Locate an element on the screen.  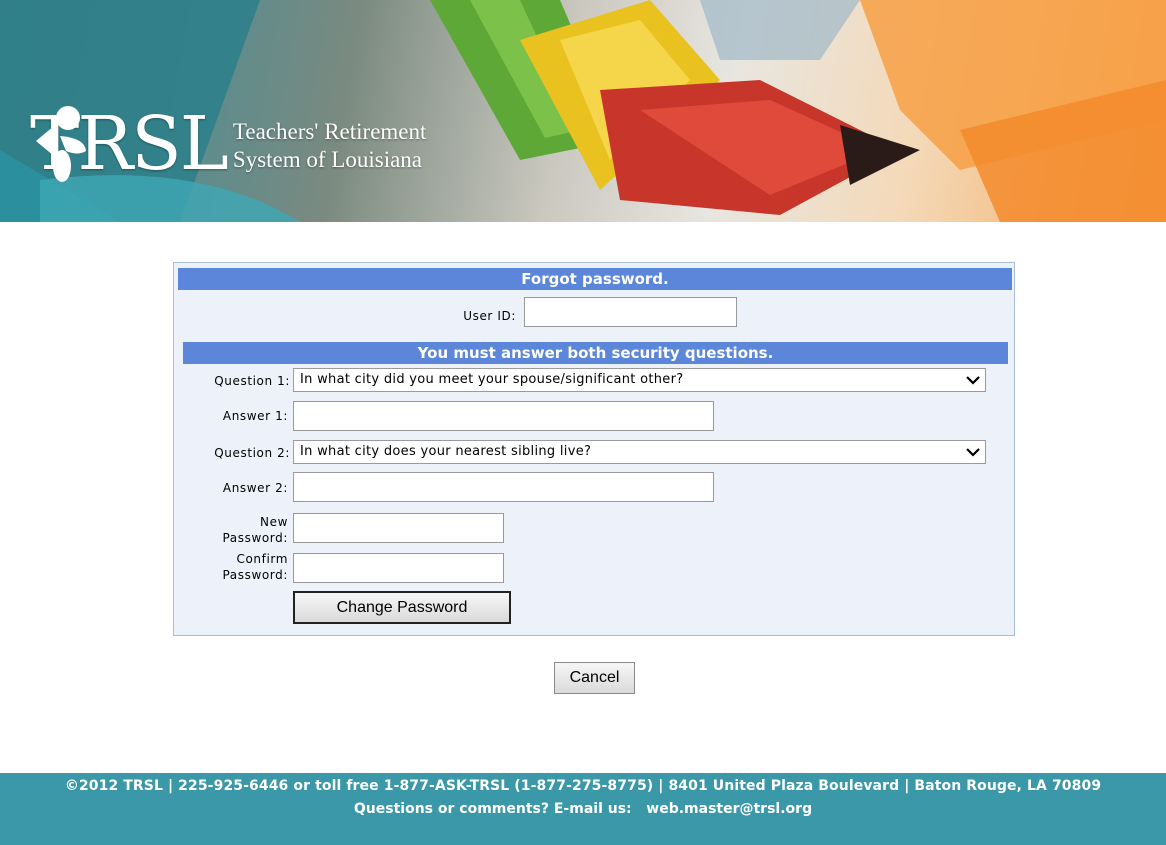
logo-org-line2: System of Louisiana is located at coordinates (327, 159).